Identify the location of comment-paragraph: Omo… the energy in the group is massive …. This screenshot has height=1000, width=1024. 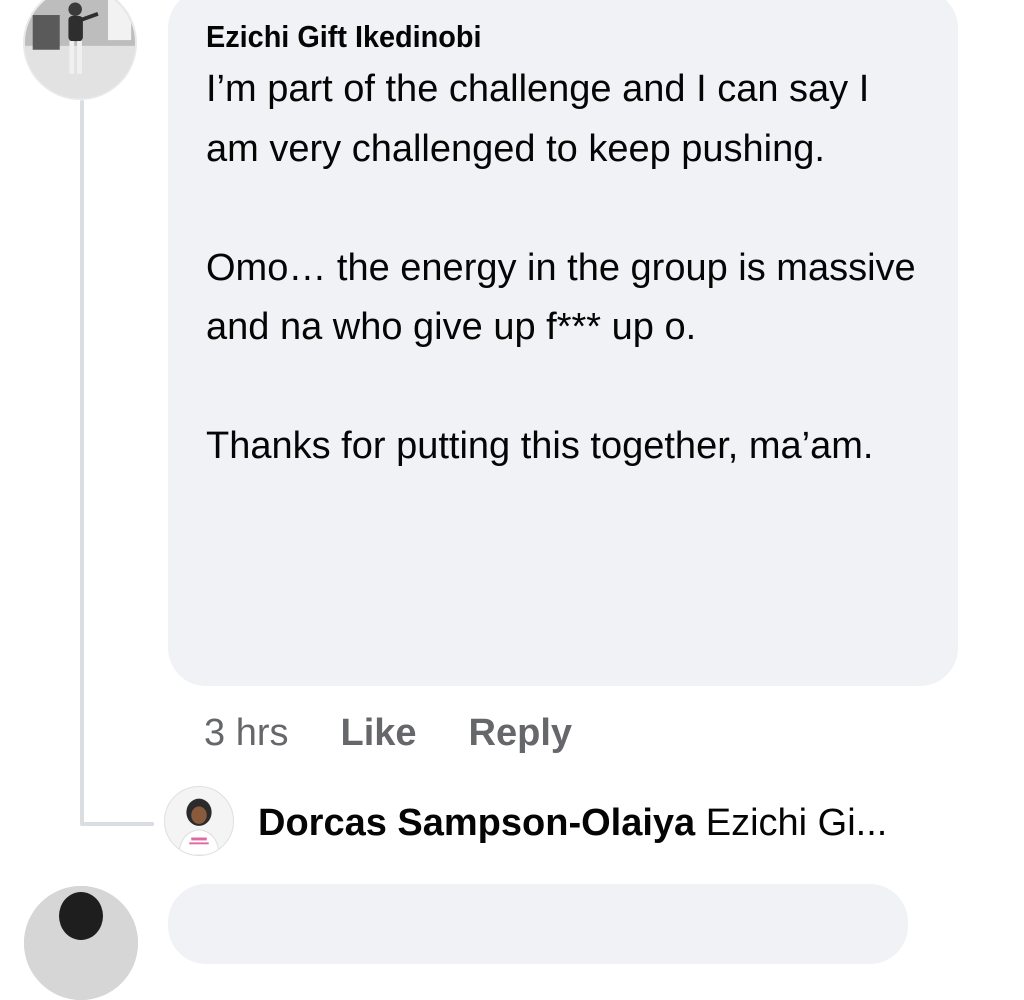
(561, 297).